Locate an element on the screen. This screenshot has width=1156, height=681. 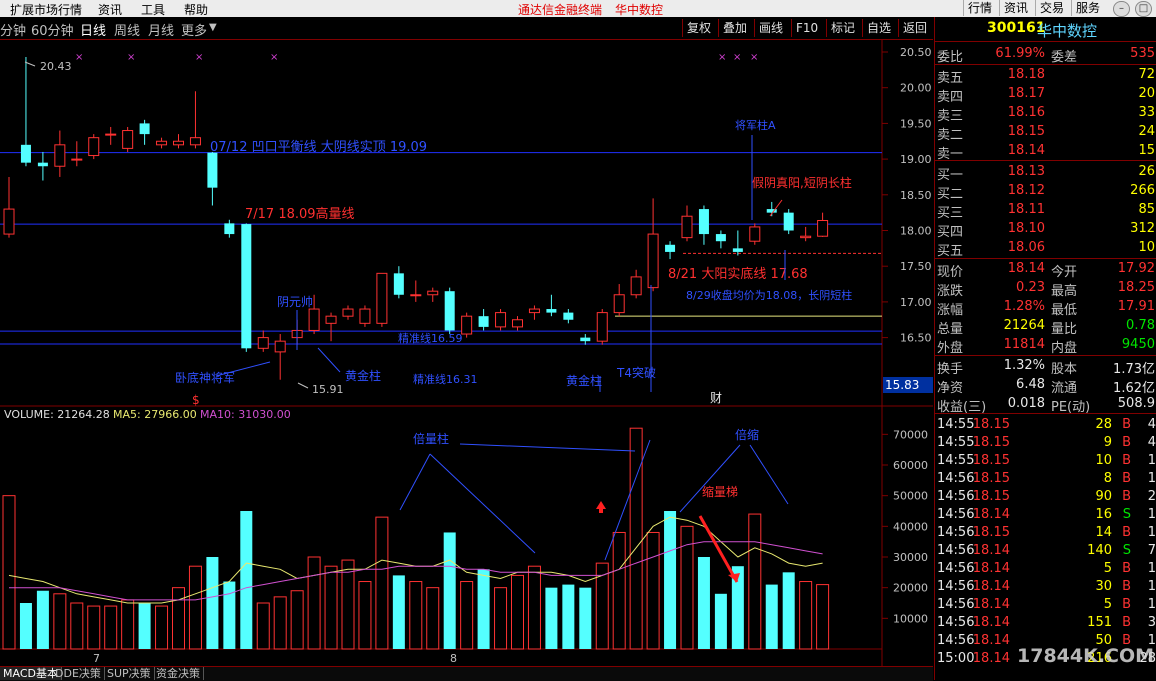
period-daily: 日线 is located at coordinates (93, 29).